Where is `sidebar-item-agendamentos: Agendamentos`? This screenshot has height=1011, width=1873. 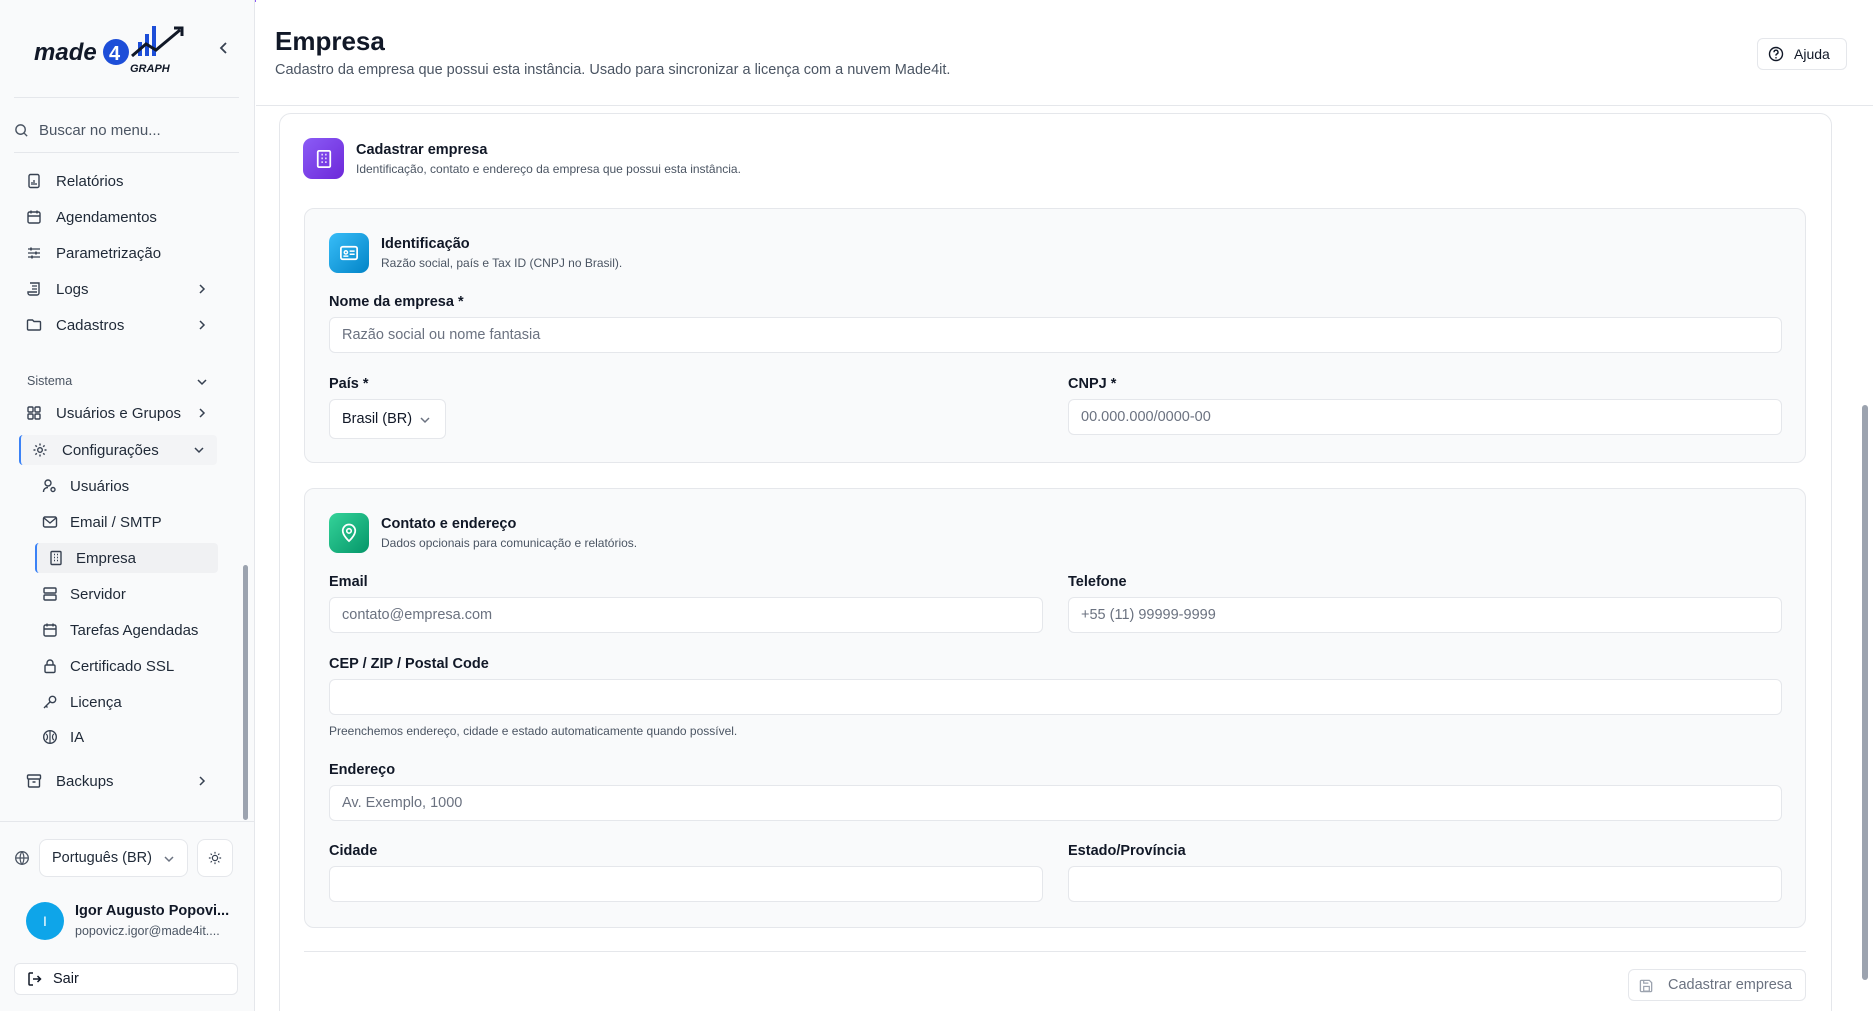 sidebar-item-agendamentos: Agendamentos is located at coordinates (120, 217).